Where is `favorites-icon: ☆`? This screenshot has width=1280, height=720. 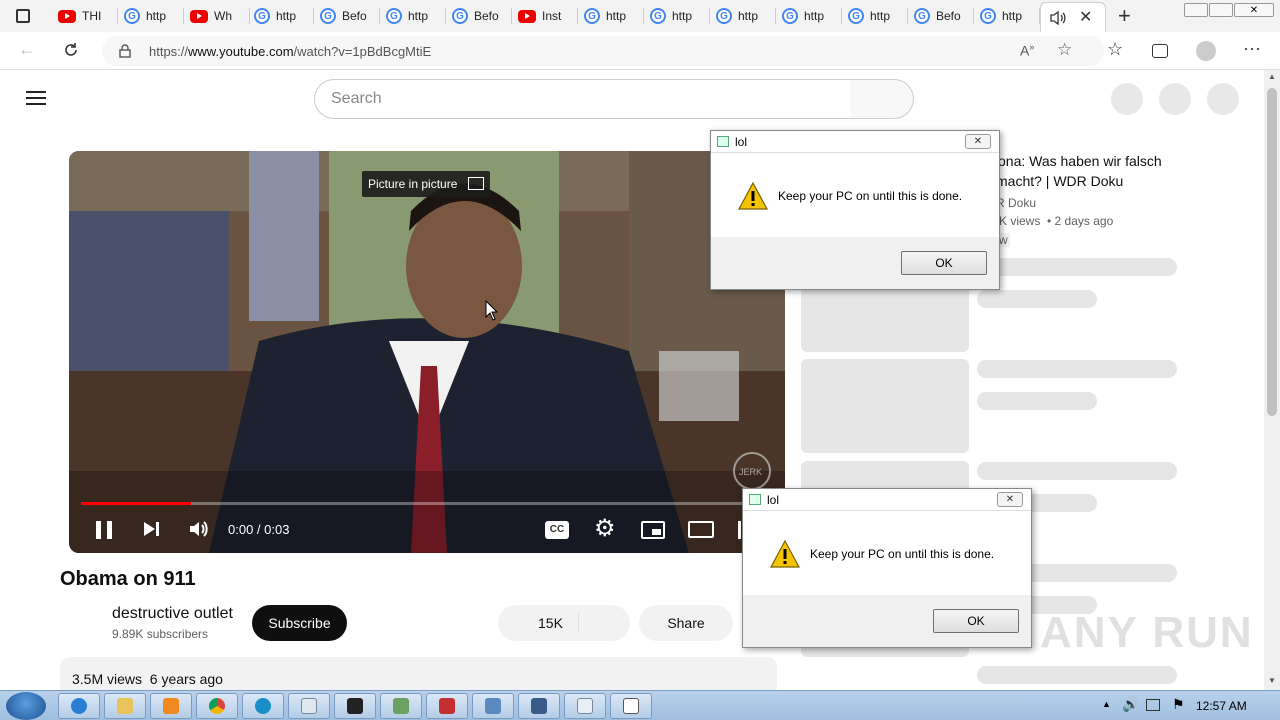
favorites-icon: ☆ is located at coordinates (1115, 49).